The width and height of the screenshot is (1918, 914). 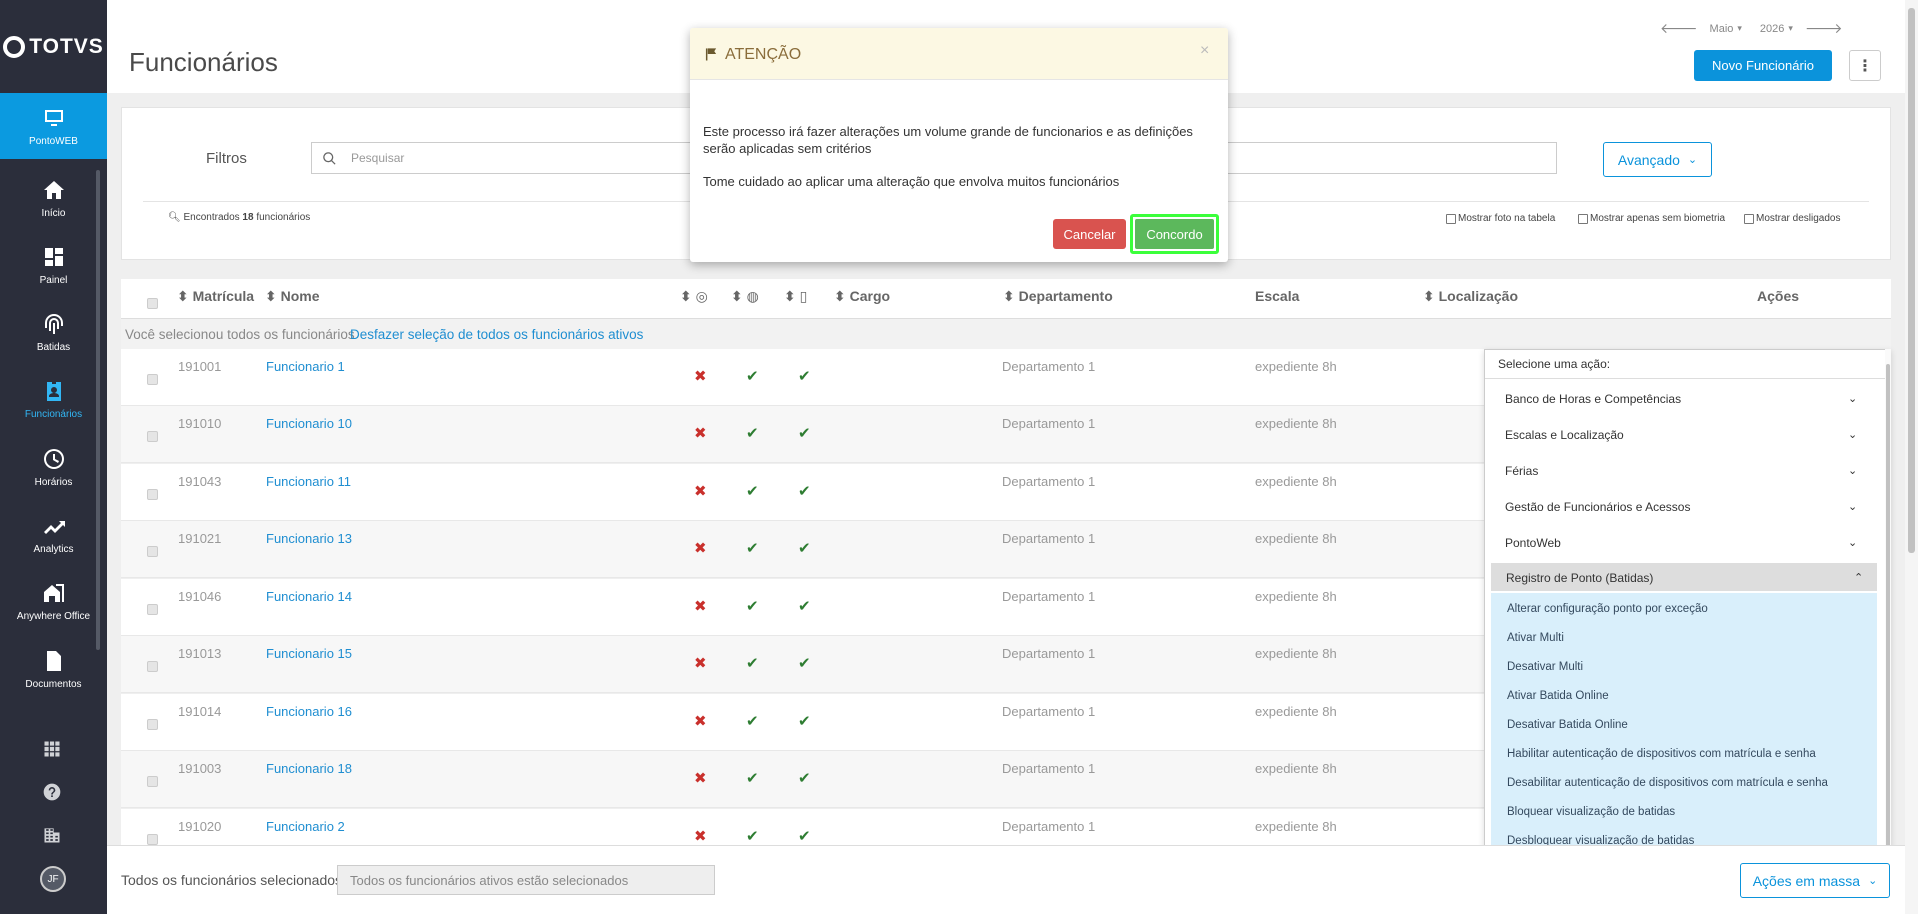 I want to click on action-item: Ativar Multi, so click(x=1535, y=638).